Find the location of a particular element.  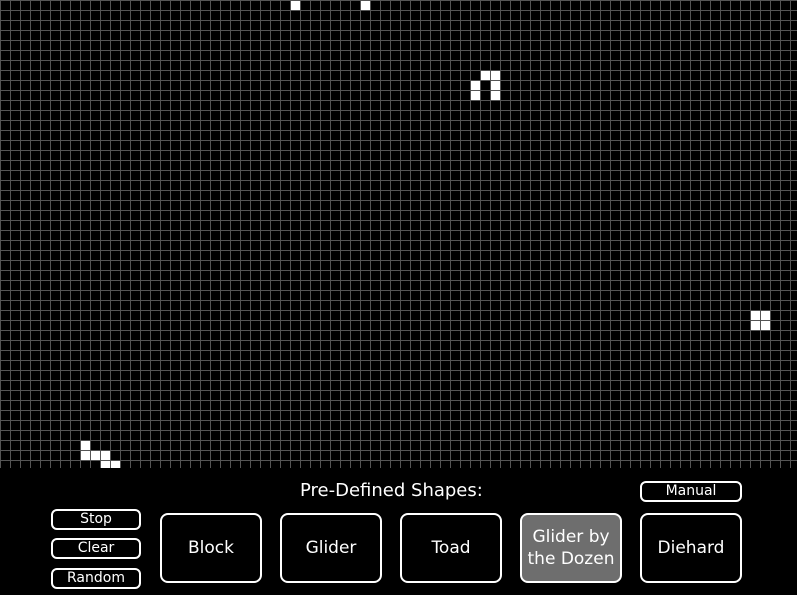

diehard-button: Diehard is located at coordinates (691, 548).